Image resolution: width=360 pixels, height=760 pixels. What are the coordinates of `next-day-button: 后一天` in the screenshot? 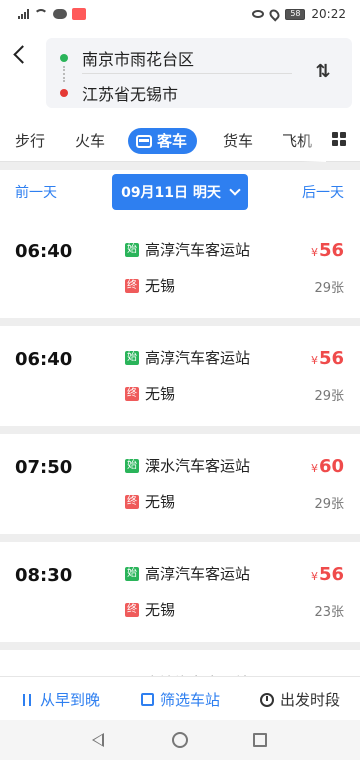 It's located at (323, 192).